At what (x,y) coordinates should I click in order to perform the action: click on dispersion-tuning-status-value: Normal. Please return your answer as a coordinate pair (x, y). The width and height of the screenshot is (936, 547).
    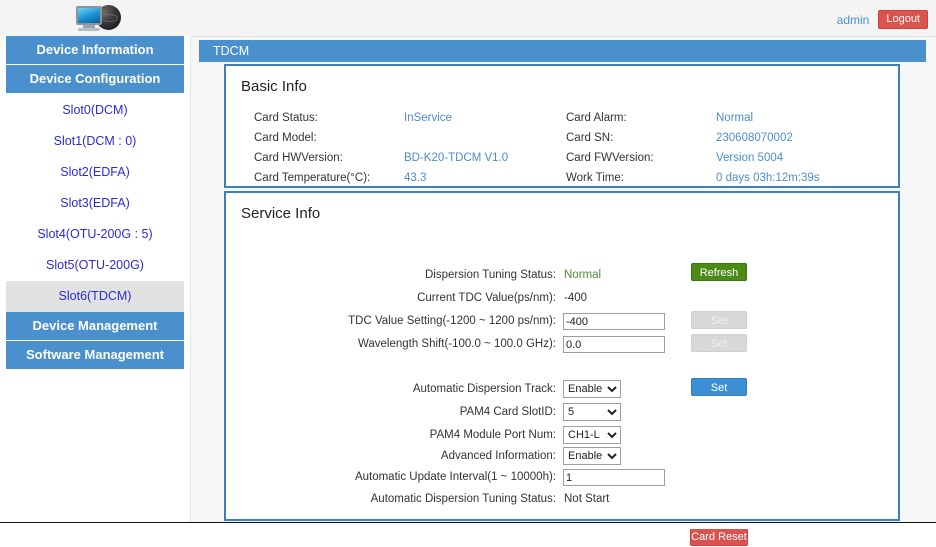
    Looking at the image, I should click on (583, 275).